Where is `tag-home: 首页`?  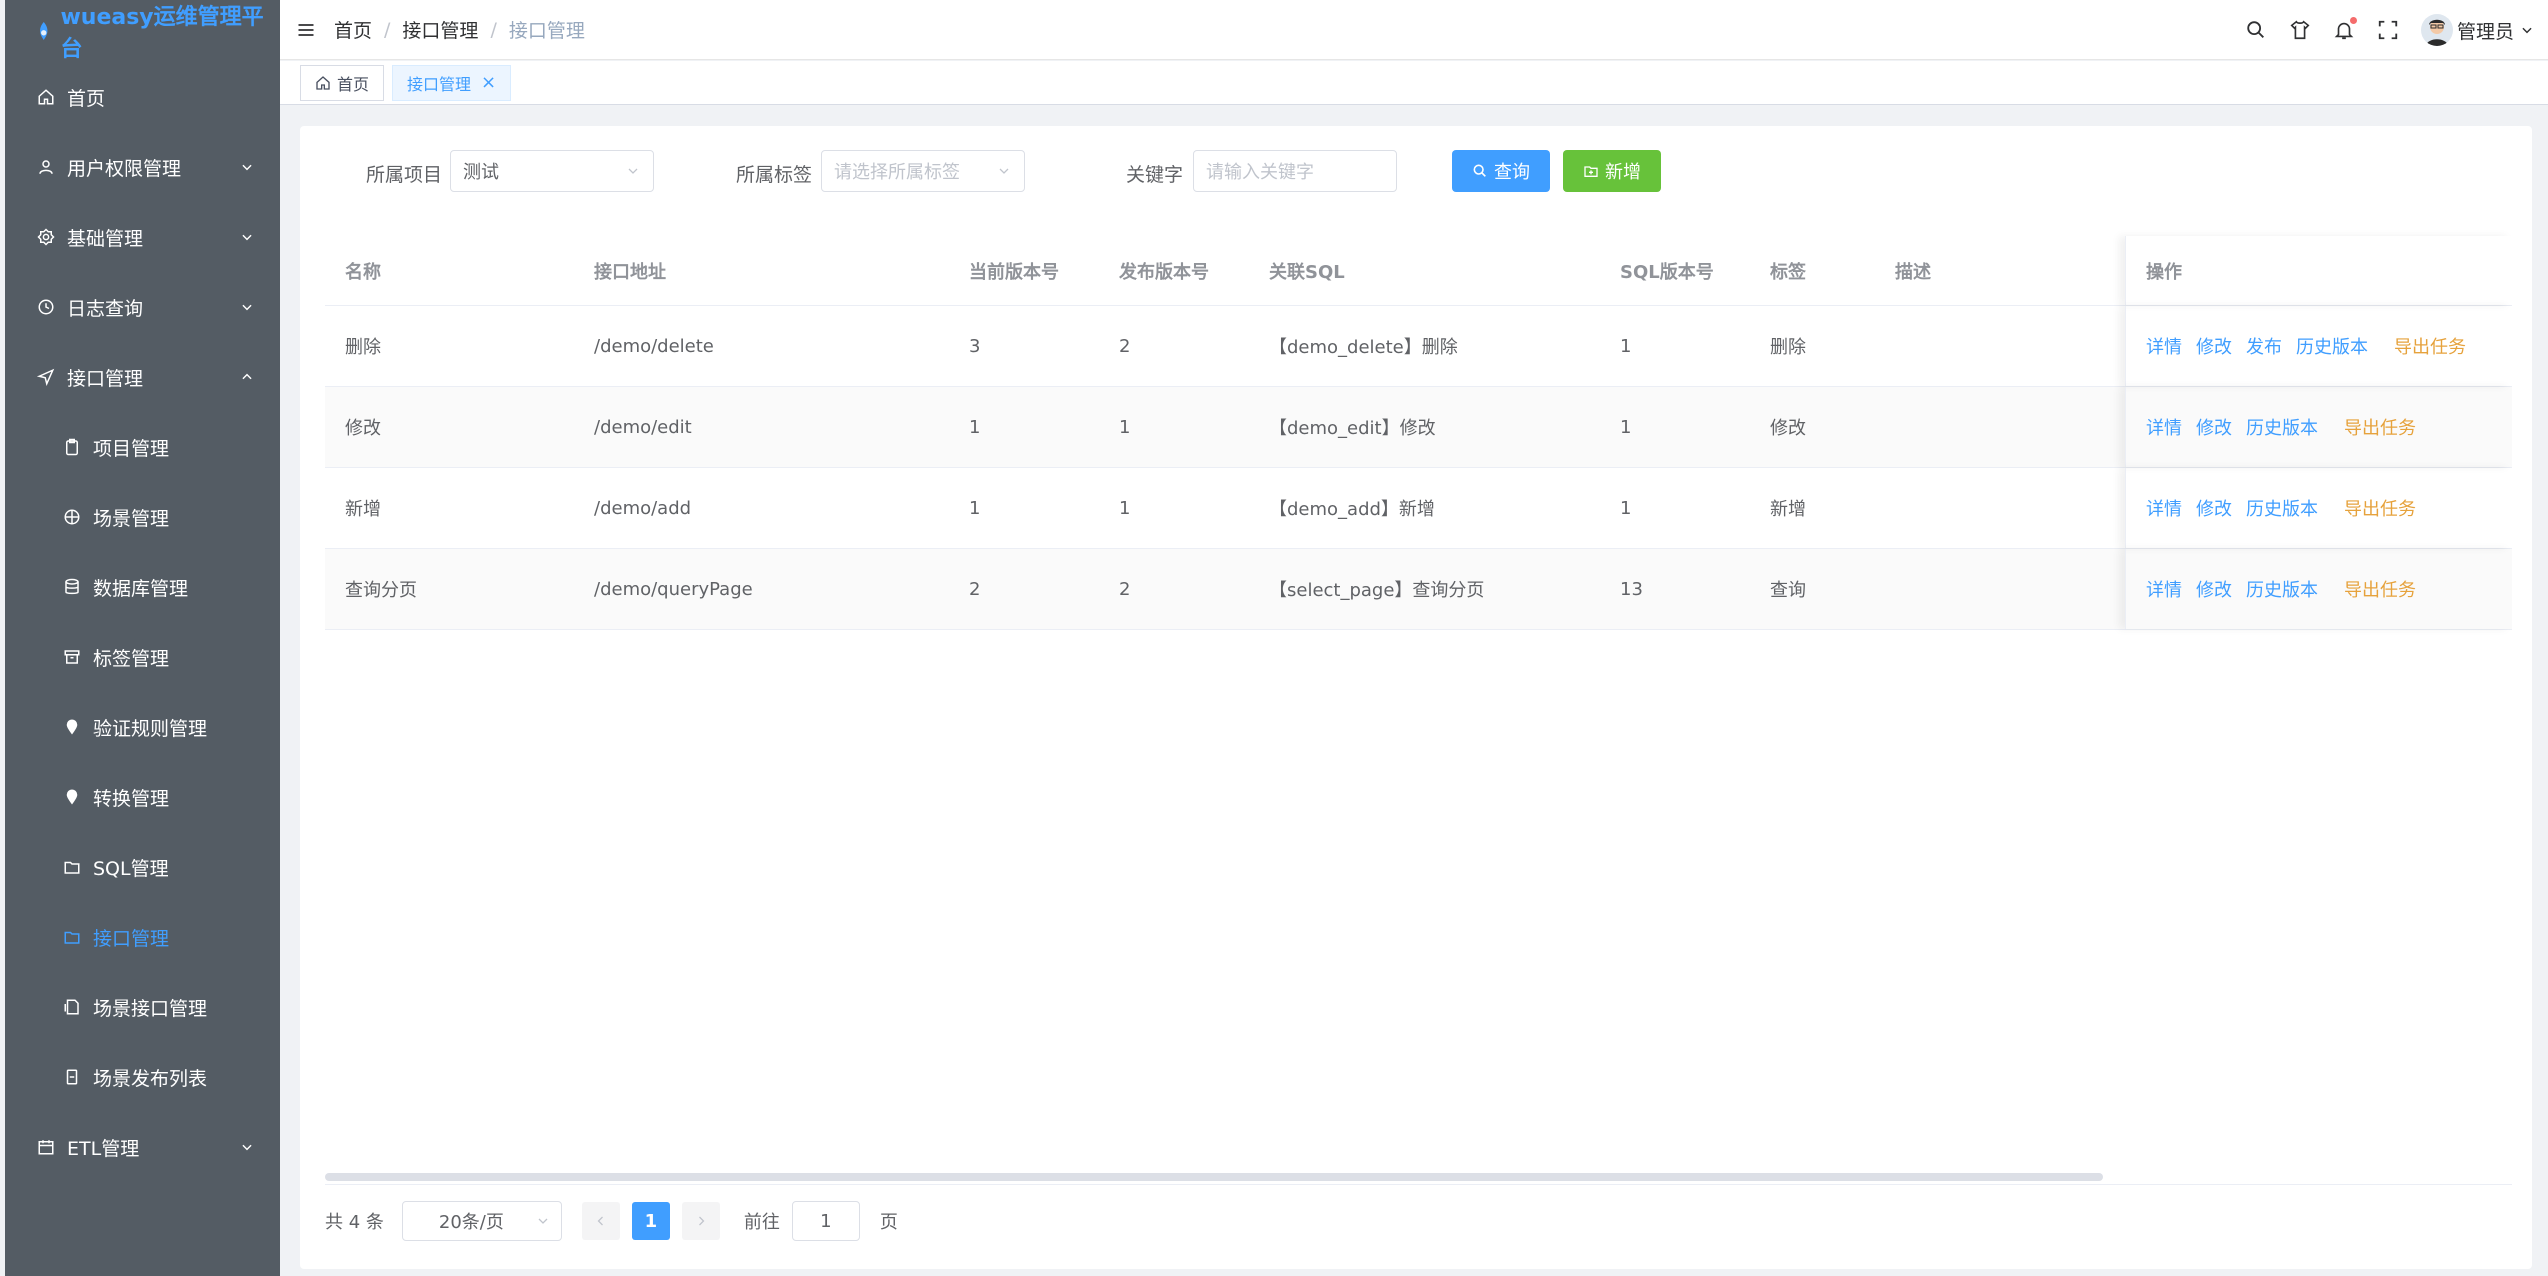 tag-home: 首页 is located at coordinates (342, 82).